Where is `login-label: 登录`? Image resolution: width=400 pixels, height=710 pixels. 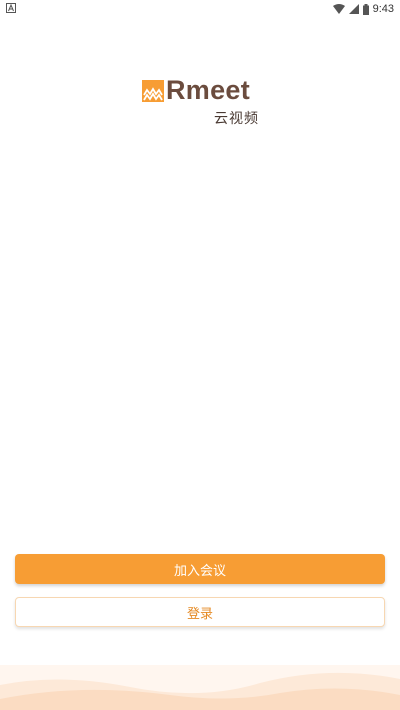 login-label: 登录 is located at coordinates (199, 614).